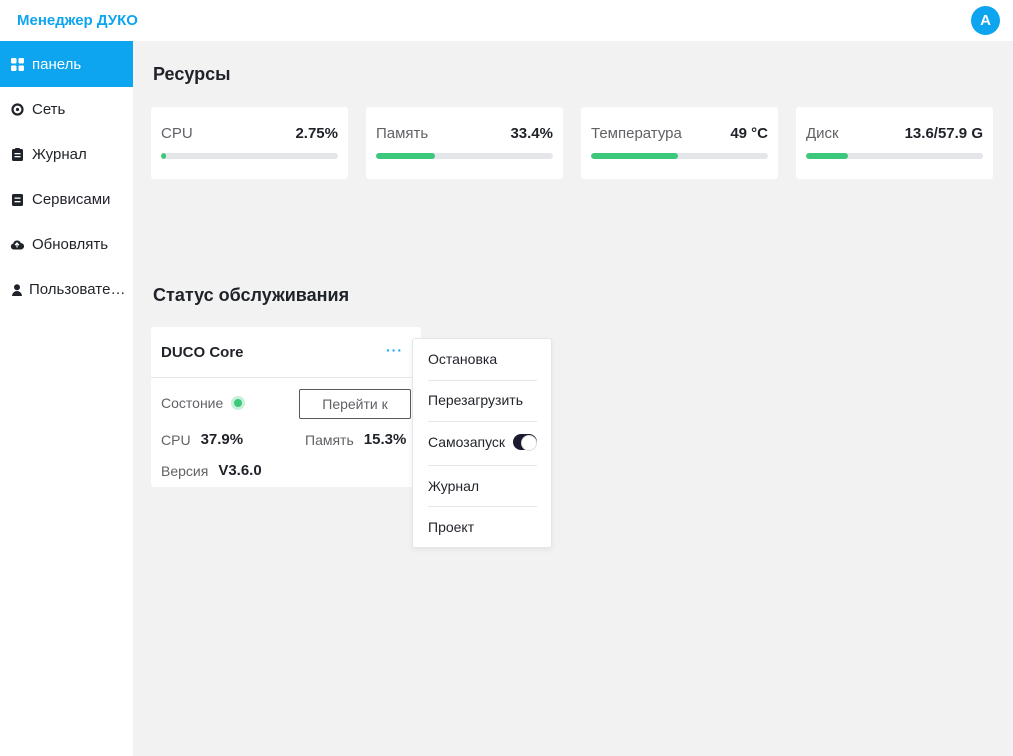 Image resolution: width=1013 pixels, height=756 pixels. I want to click on service-cpu-label: CPU, so click(176, 439).